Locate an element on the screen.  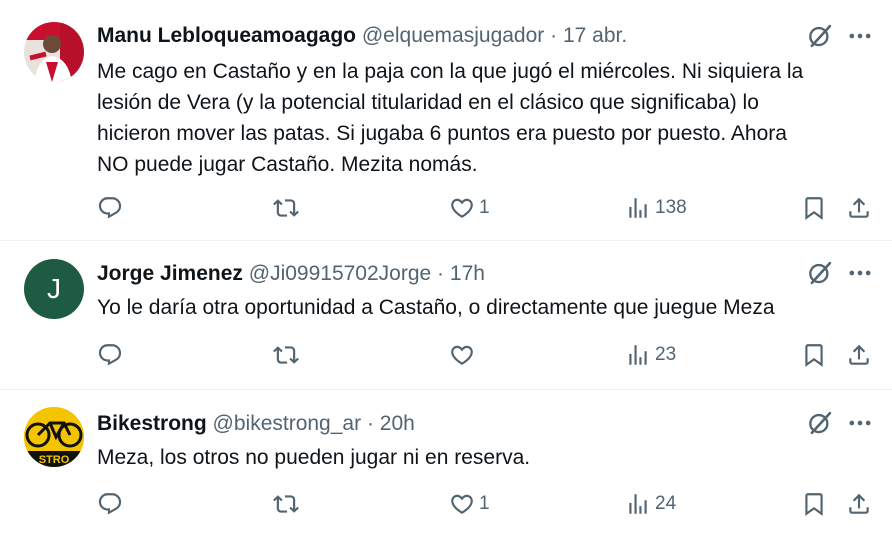
avatar-logo: STRO is located at coordinates (54, 437).